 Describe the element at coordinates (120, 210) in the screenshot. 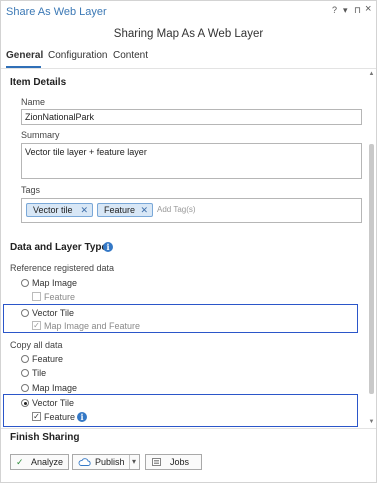

I see `tag-chip-label: Feature` at that location.